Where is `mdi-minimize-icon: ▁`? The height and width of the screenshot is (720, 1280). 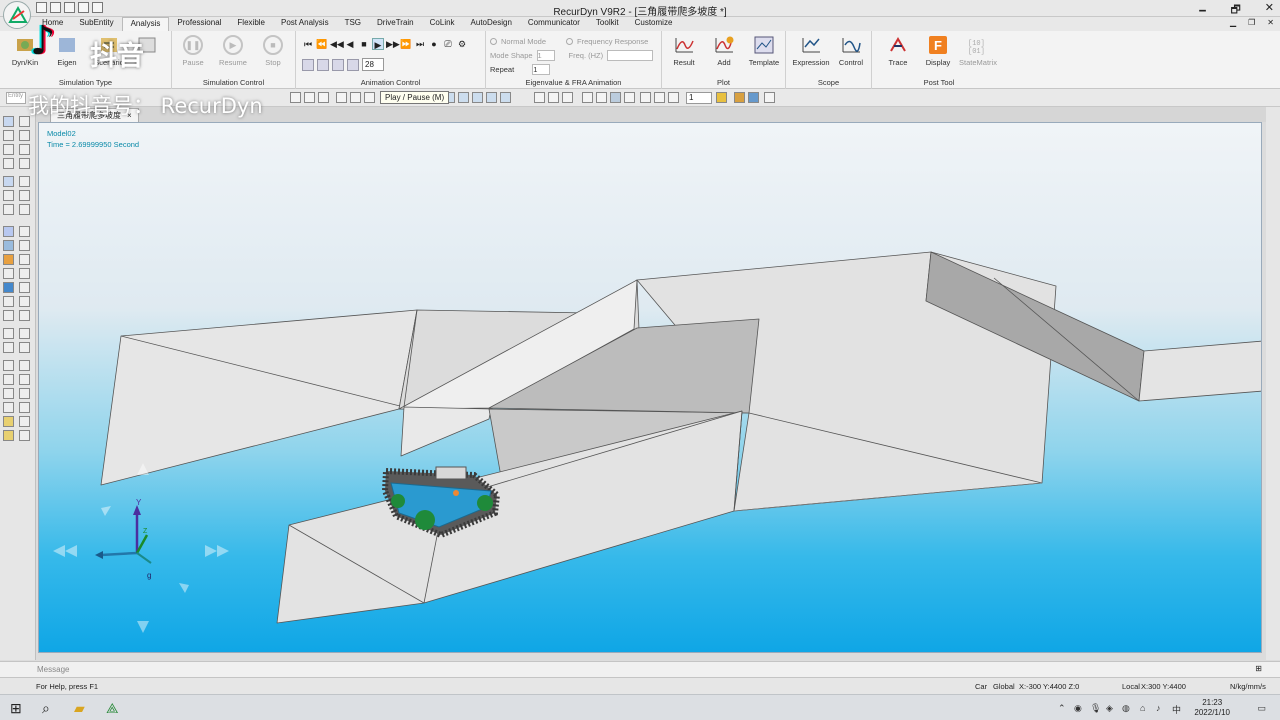
mdi-minimize-icon: ▁ is located at coordinates (1233, 22).